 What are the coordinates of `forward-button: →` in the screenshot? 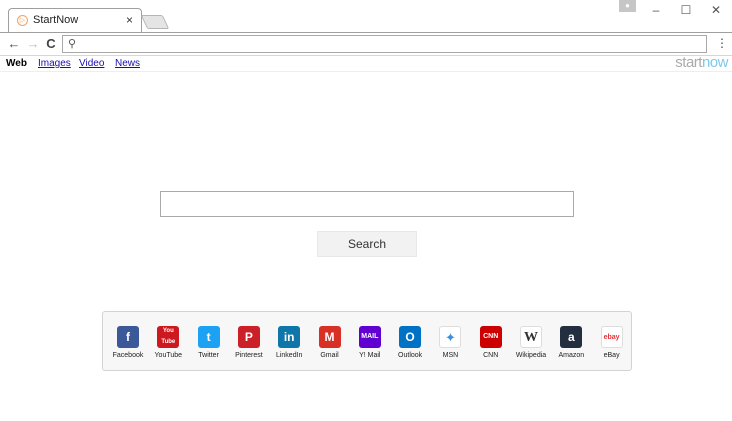 It's located at (33, 44).